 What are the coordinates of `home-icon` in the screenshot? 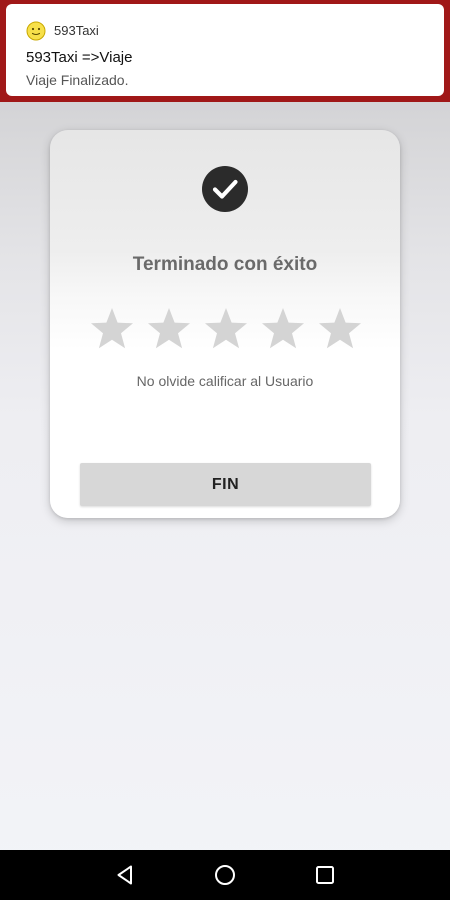 It's located at (225, 875).